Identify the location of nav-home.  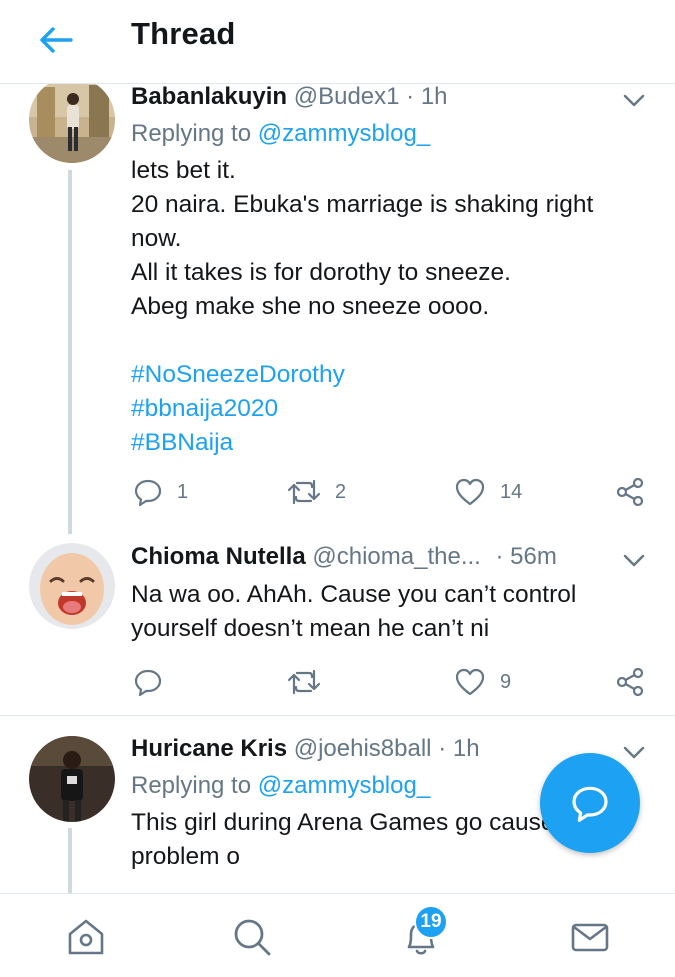
(86, 937).